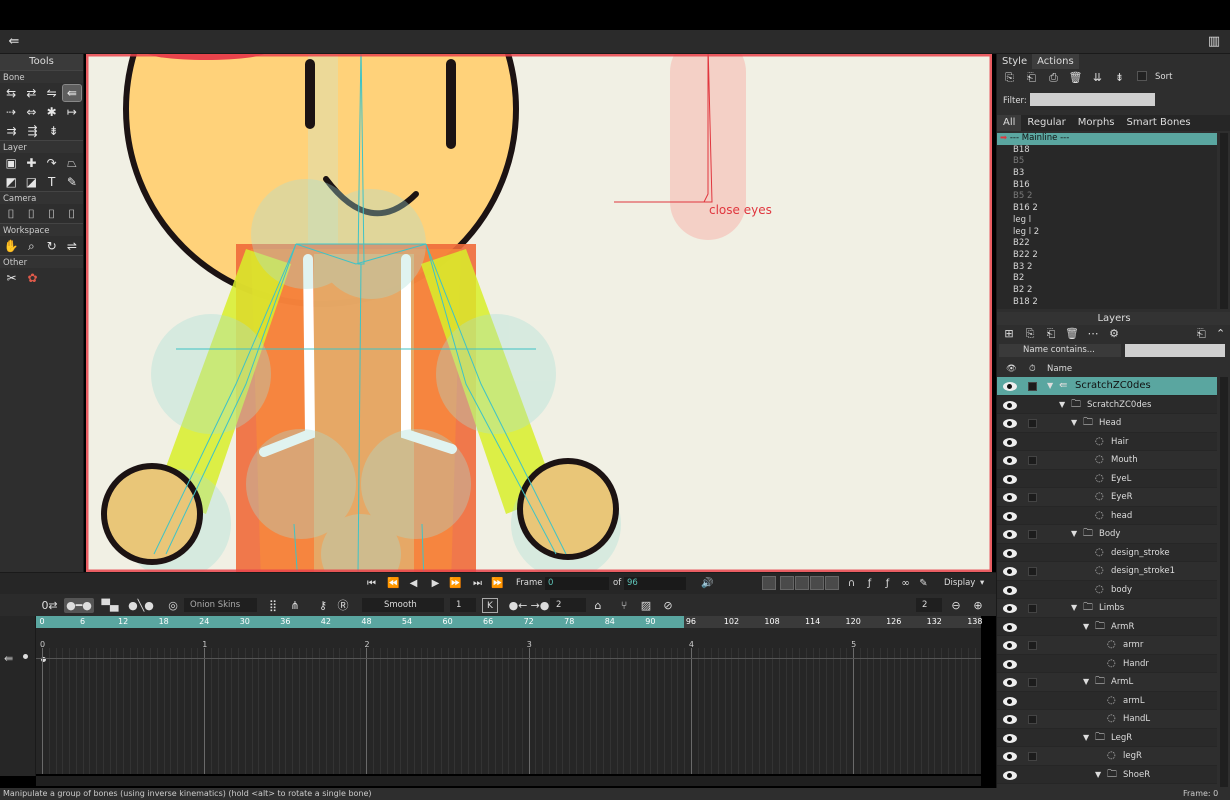  I want to click on step-back-icon: ◀, so click(413, 584).